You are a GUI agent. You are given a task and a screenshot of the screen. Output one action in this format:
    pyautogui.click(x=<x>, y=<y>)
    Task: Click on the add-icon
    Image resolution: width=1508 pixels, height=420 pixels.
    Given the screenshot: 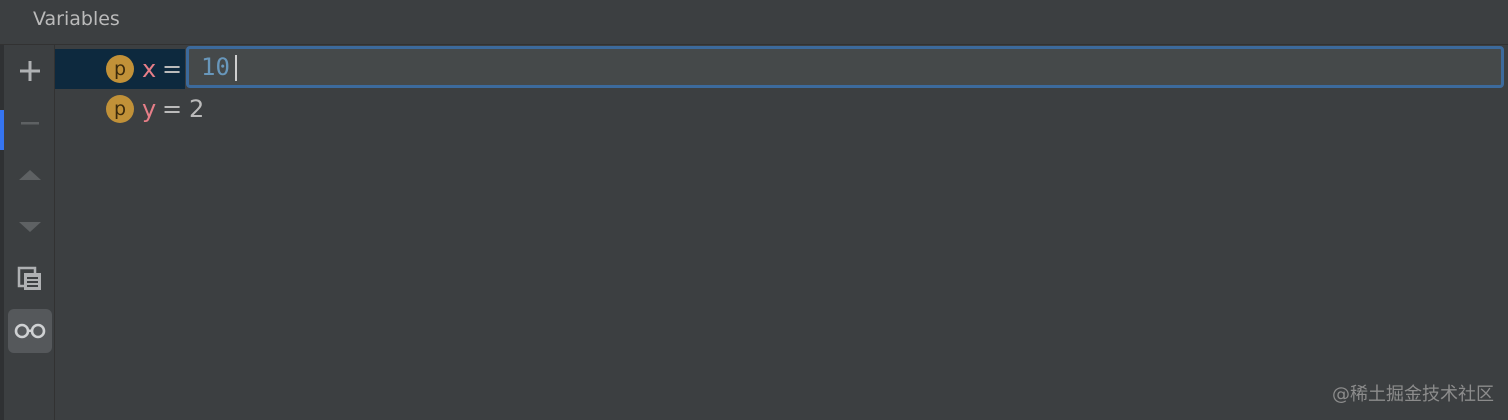 What is the action you would take?
    pyautogui.click(x=30, y=71)
    